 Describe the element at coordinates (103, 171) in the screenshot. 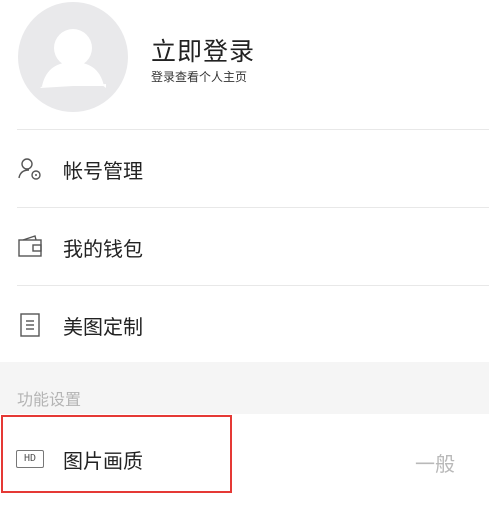

I see `menu-item-label: 帐号管理` at that location.